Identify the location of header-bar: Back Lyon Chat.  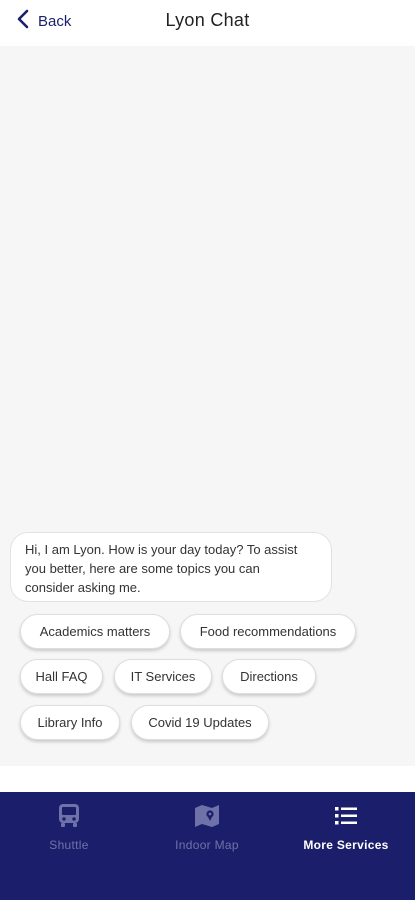
(207, 22).